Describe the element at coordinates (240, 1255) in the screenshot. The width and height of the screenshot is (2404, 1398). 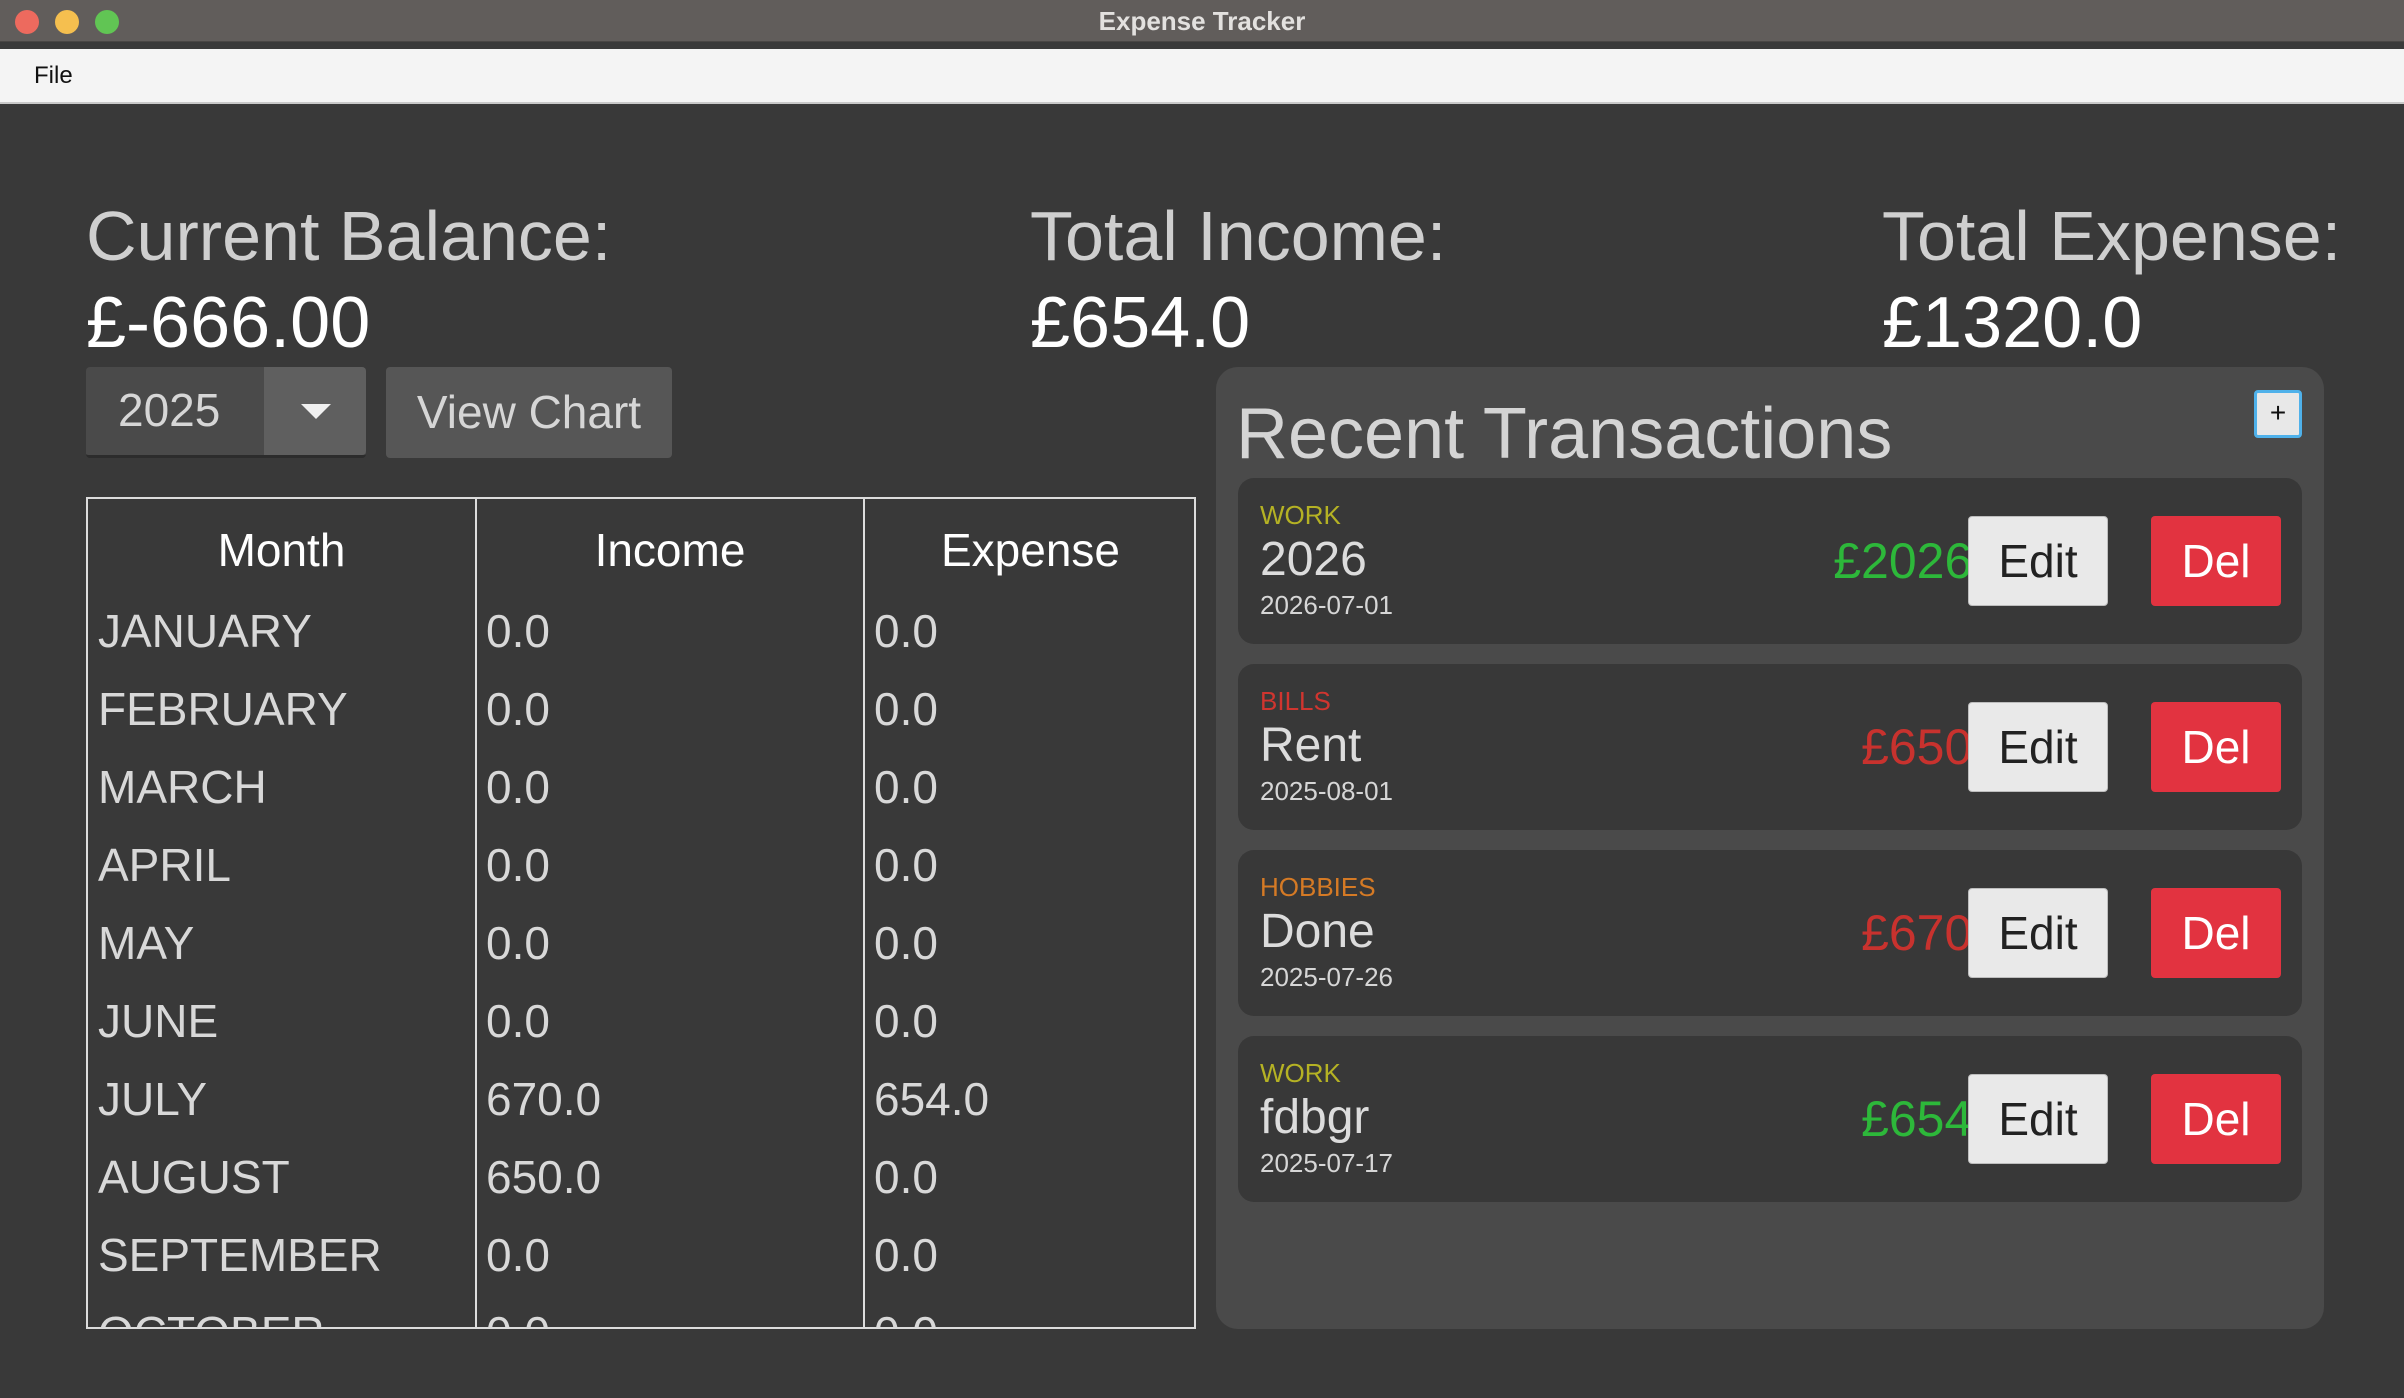
I see `month-cell: SEPTEMBER` at that location.